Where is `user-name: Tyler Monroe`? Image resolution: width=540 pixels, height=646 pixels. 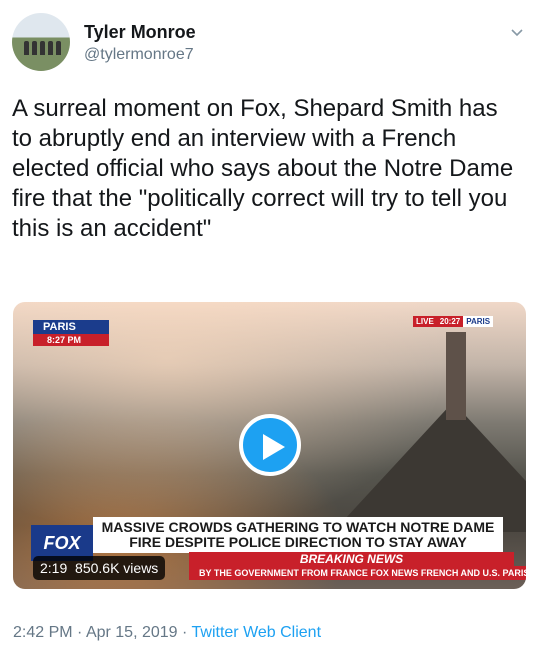 user-name: Tyler Monroe is located at coordinates (140, 32).